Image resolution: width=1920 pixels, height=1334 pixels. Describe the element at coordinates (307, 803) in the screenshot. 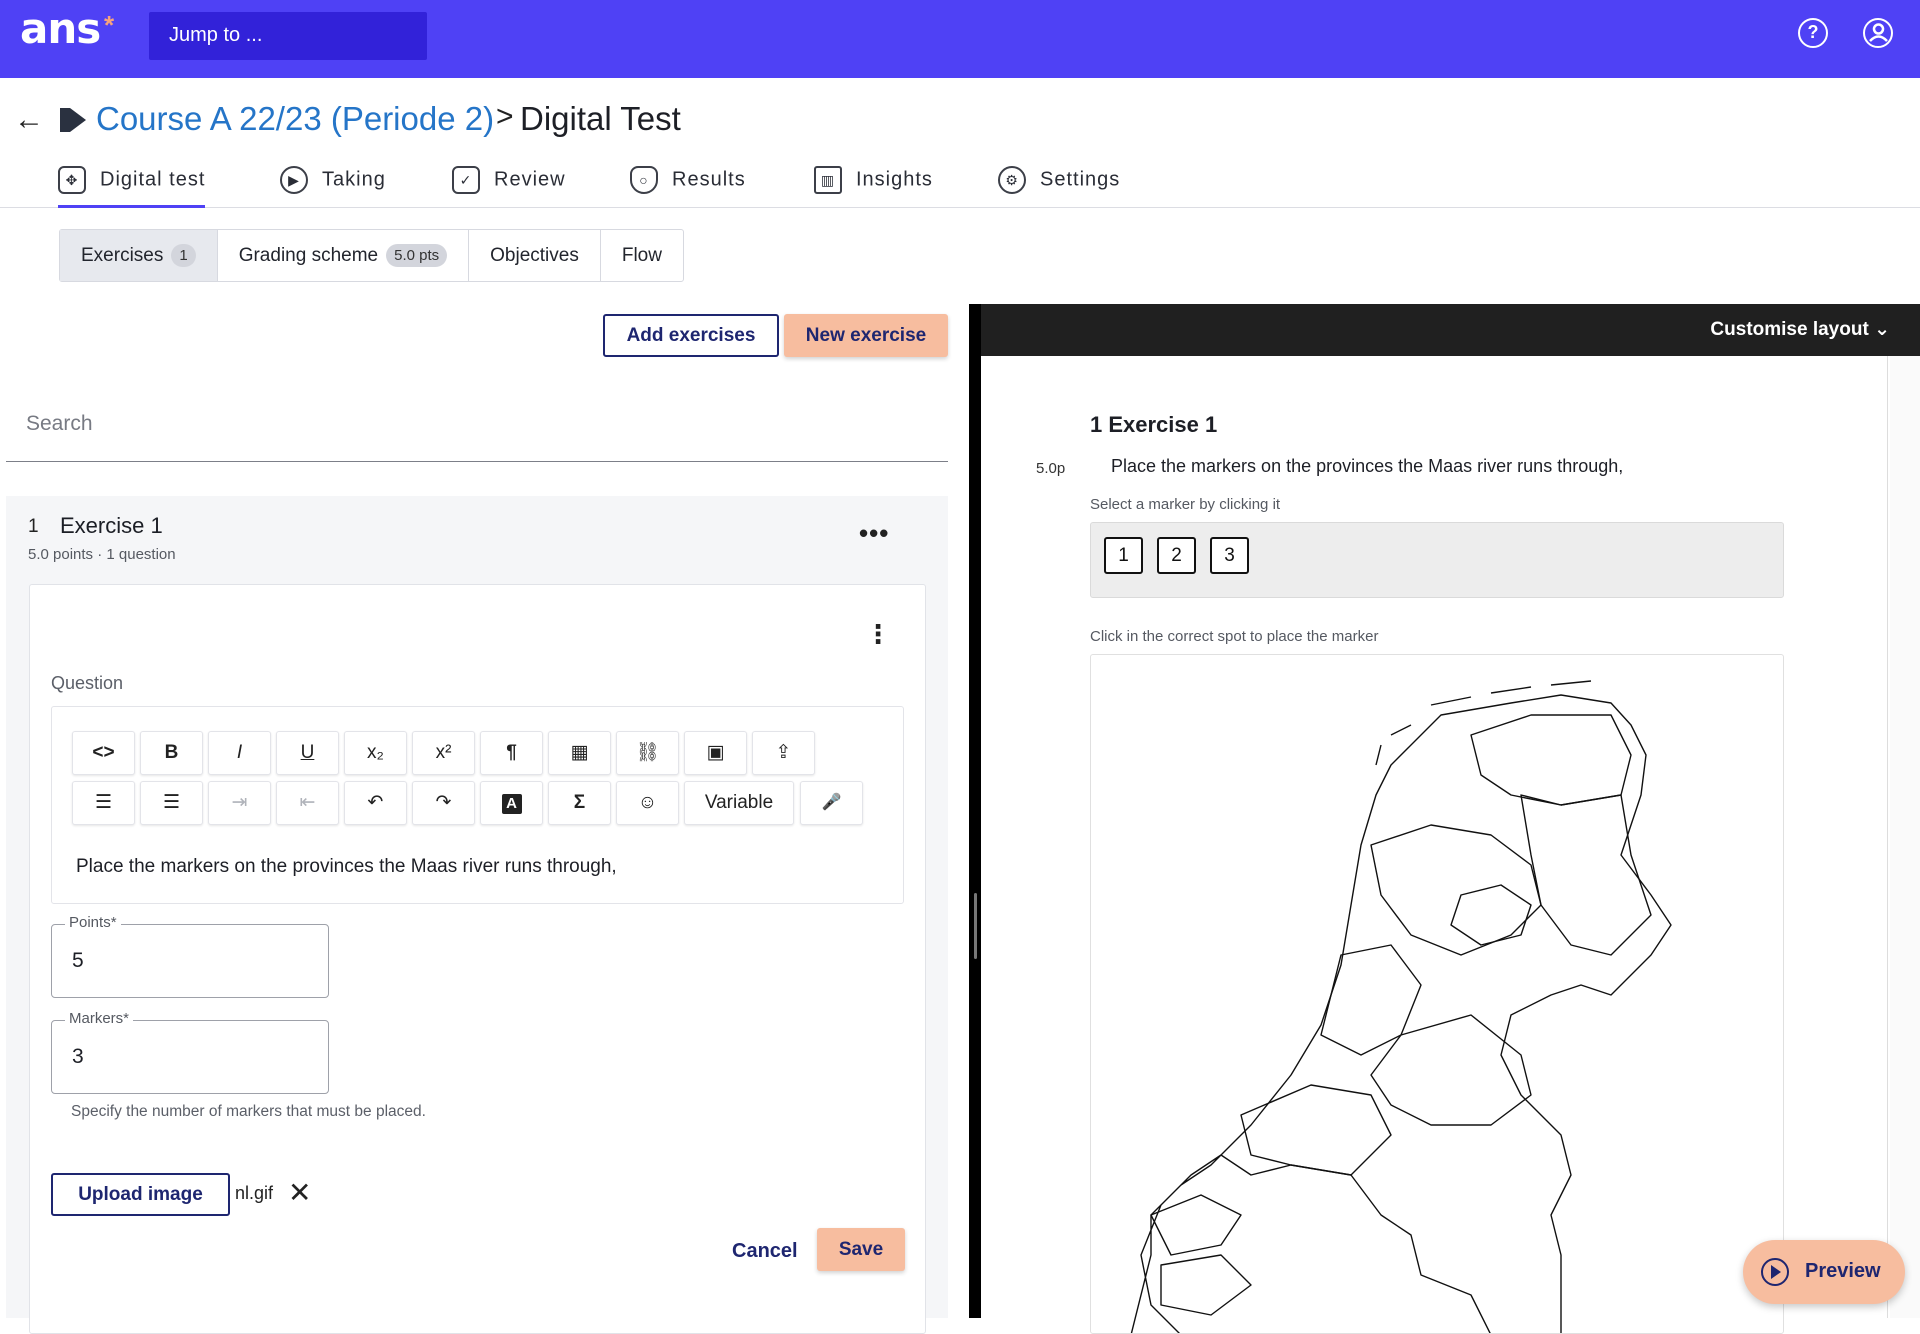

I see `outdent-icon: ⇤` at that location.